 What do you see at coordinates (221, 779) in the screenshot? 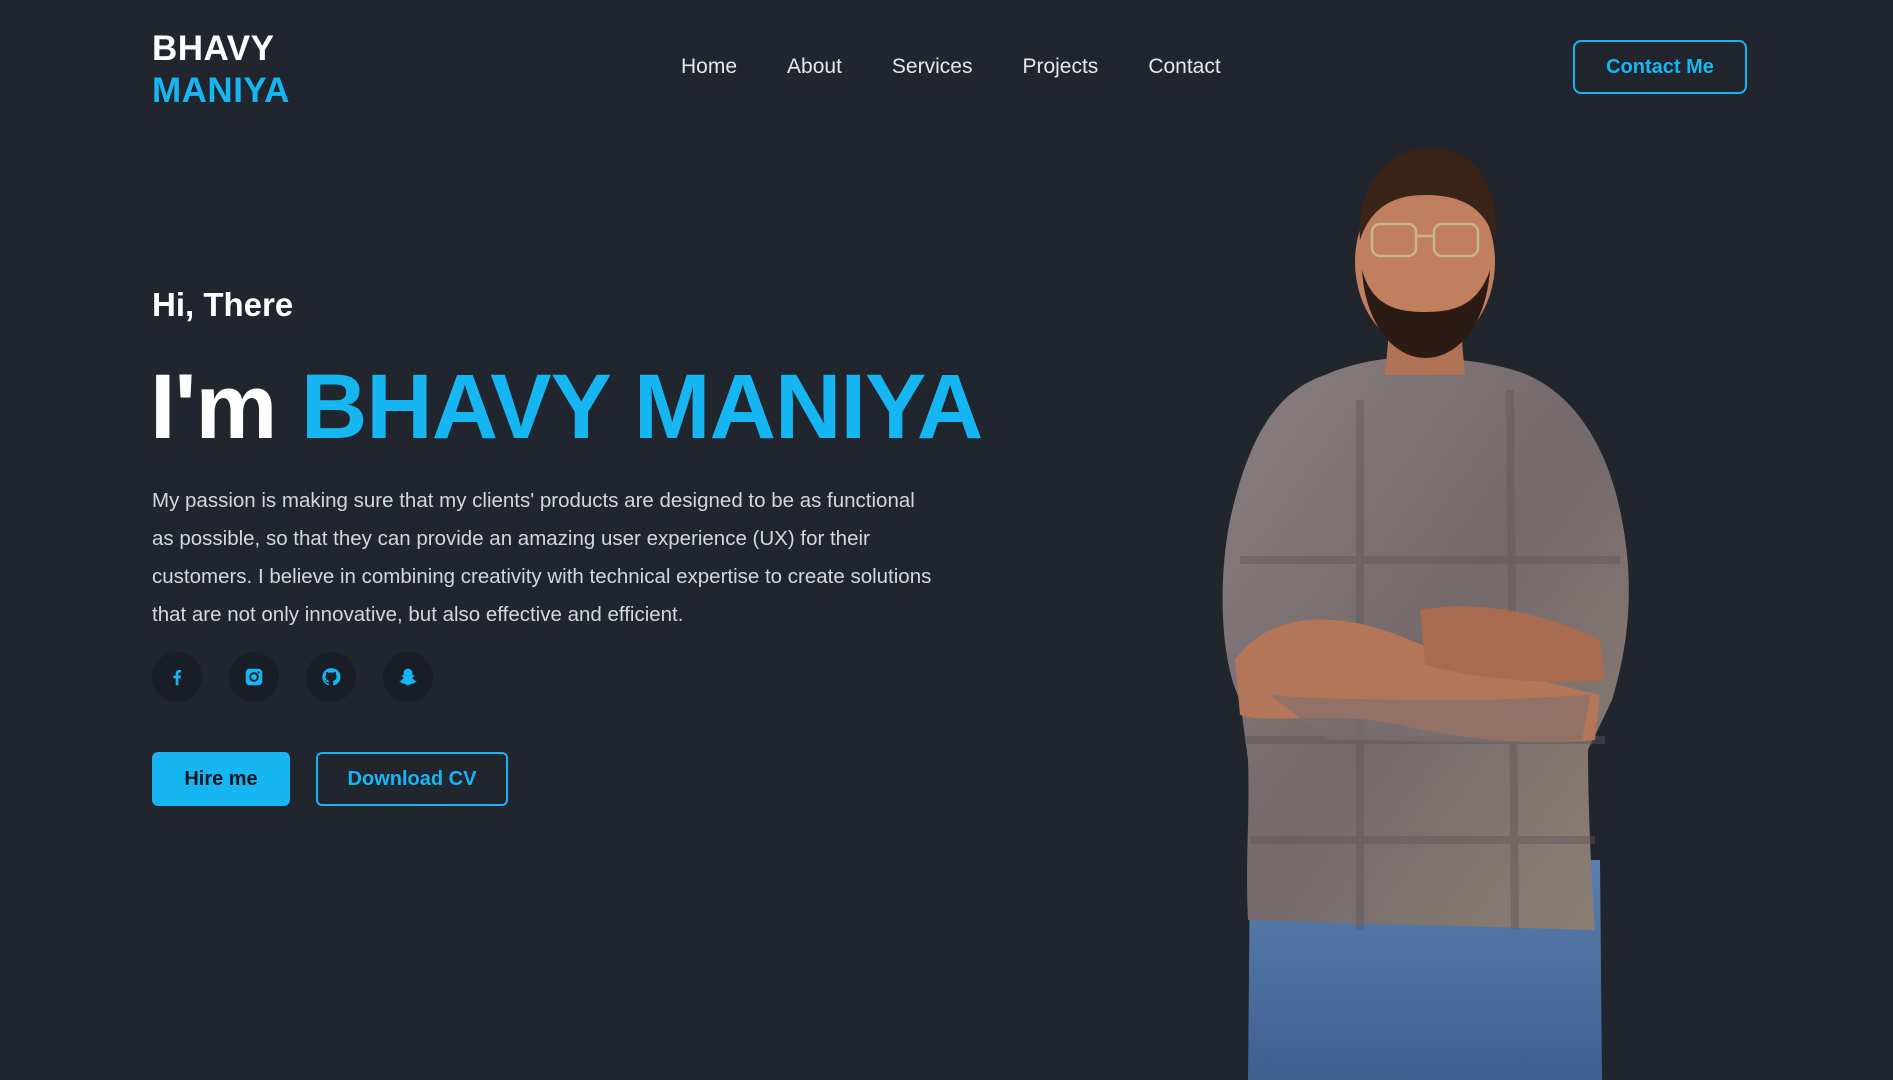
I see `hire-me-button: Hire me` at bounding box center [221, 779].